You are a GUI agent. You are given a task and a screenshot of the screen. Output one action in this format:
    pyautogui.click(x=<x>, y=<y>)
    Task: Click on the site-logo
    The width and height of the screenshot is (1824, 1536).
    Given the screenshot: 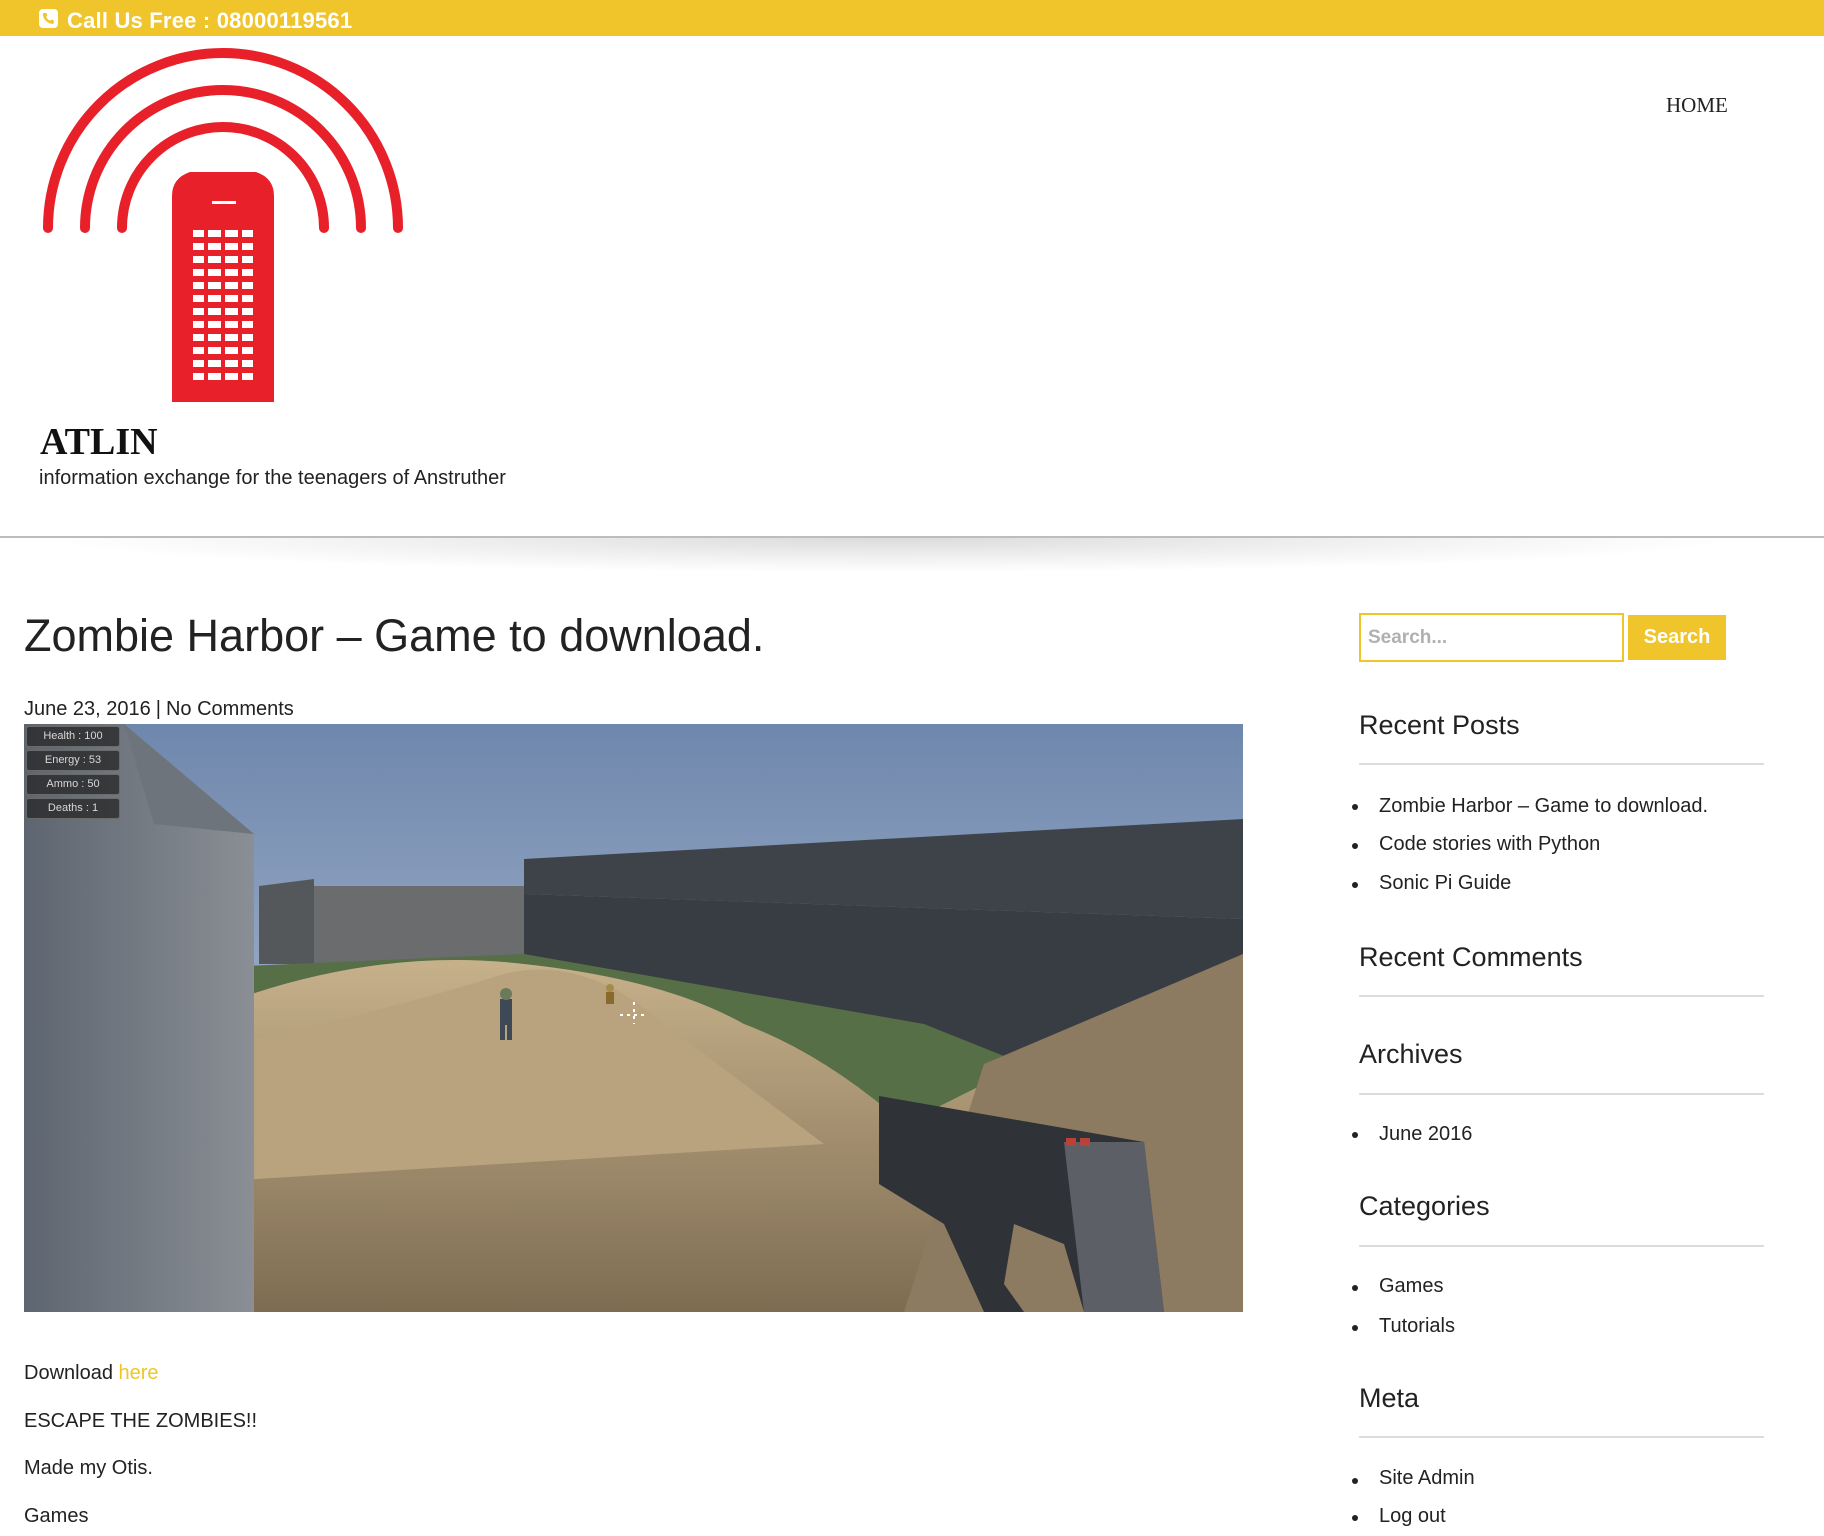 What is the action you would take?
    pyautogui.click(x=223, y=228)
    